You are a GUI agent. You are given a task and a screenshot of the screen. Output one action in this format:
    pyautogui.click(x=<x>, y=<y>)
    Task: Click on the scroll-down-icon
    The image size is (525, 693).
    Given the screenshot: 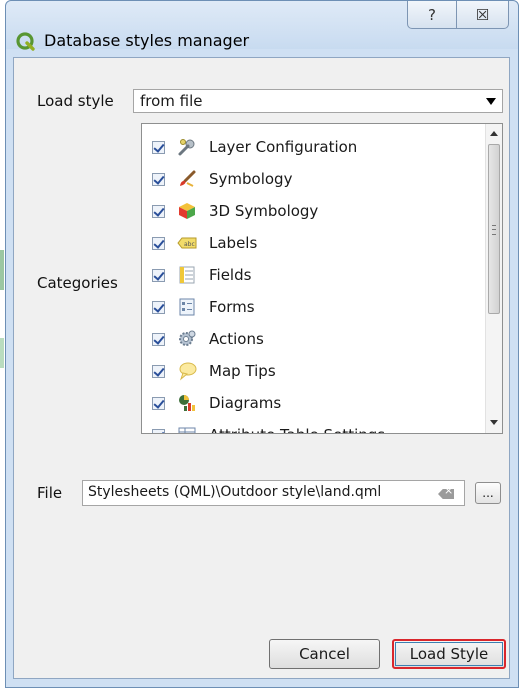 What is the action you would take?
    pyautogui.click(x=494, y=422)
    